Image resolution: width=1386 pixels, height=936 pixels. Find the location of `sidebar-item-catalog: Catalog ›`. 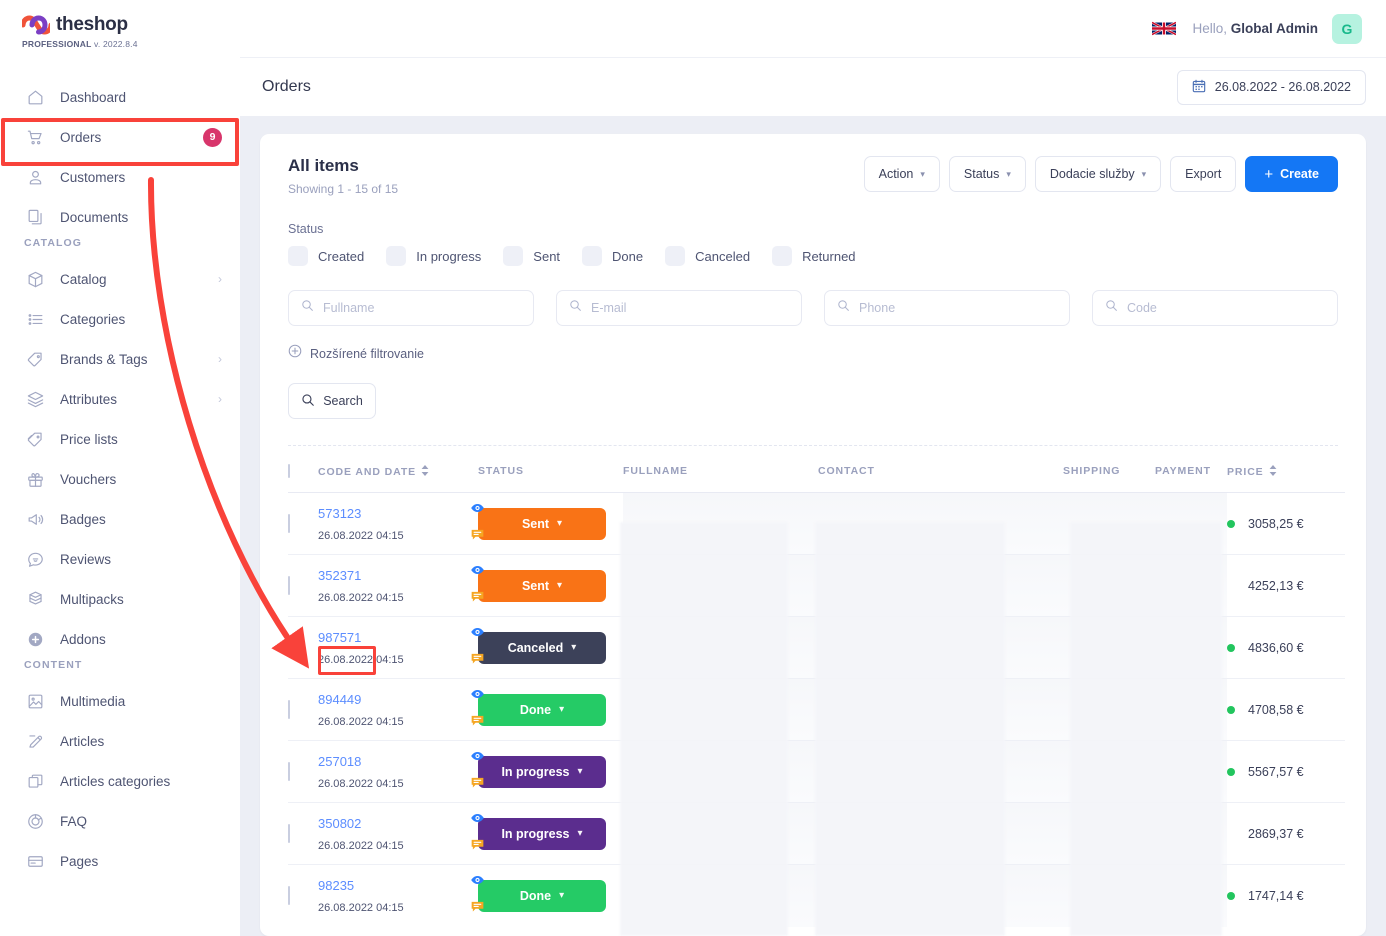

sidebar-item-catalog: Catalog › is located at coordinates (120, 279).